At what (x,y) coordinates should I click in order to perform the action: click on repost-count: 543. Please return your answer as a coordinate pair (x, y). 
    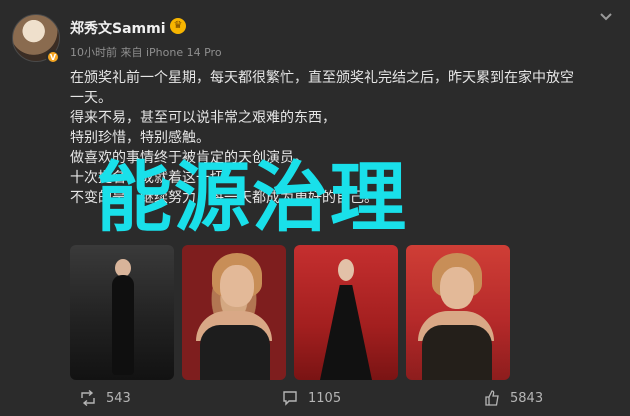
    Looking at the image, I should click on (118, 398).